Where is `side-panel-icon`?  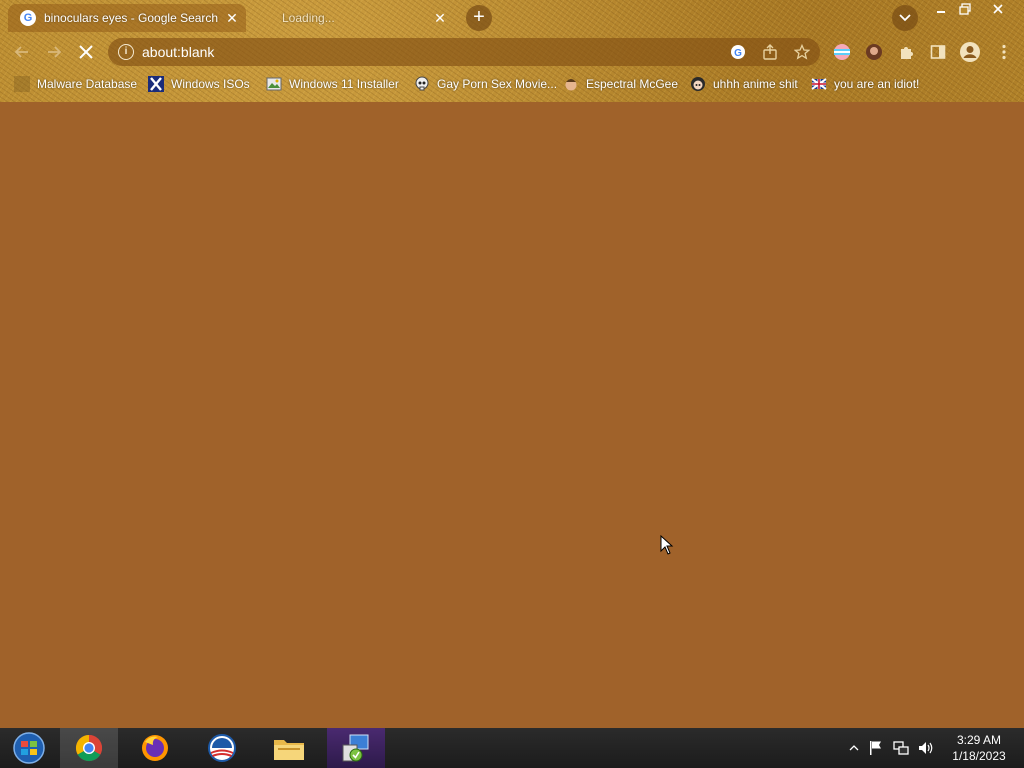
side-panel-icon is located at coordinates (938, 52).